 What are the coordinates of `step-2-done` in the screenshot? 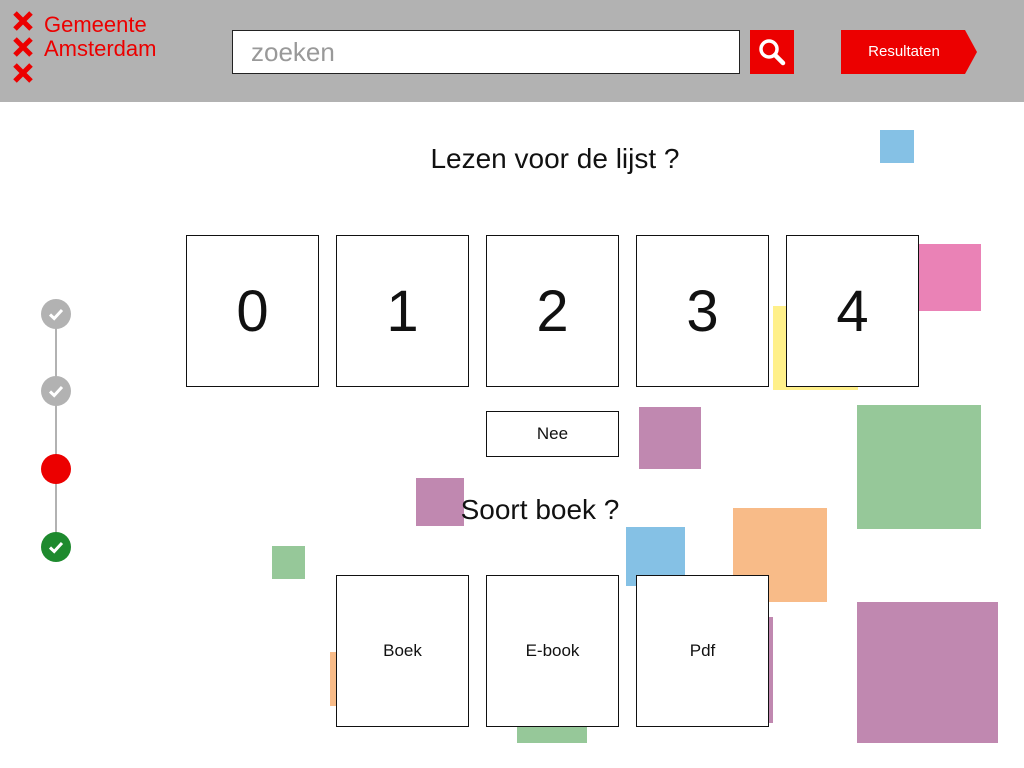 It's located at (56, 391).